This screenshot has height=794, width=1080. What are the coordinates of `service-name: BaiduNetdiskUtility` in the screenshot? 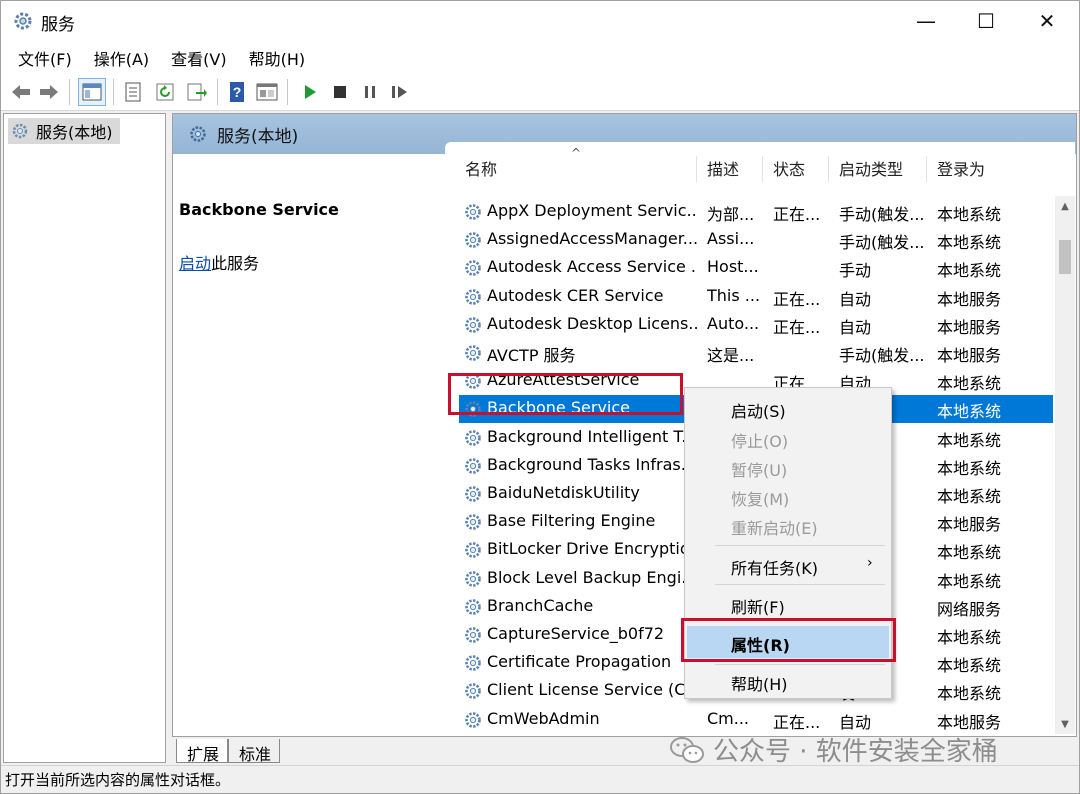 It's located at (563, 492).